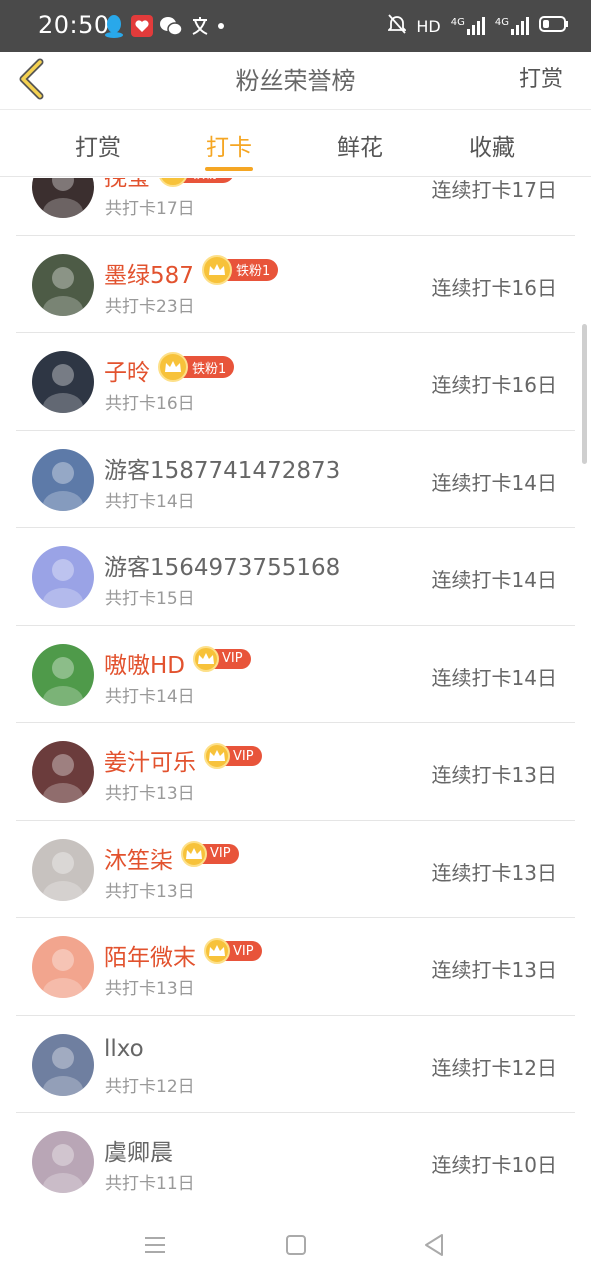 The image size is (591, 1280). Describe the element at coordinates (295, 967) in the screenshot. I see `list-item: 陌年微末 VIP 共打卡13日 连续打卡13日` at that location.